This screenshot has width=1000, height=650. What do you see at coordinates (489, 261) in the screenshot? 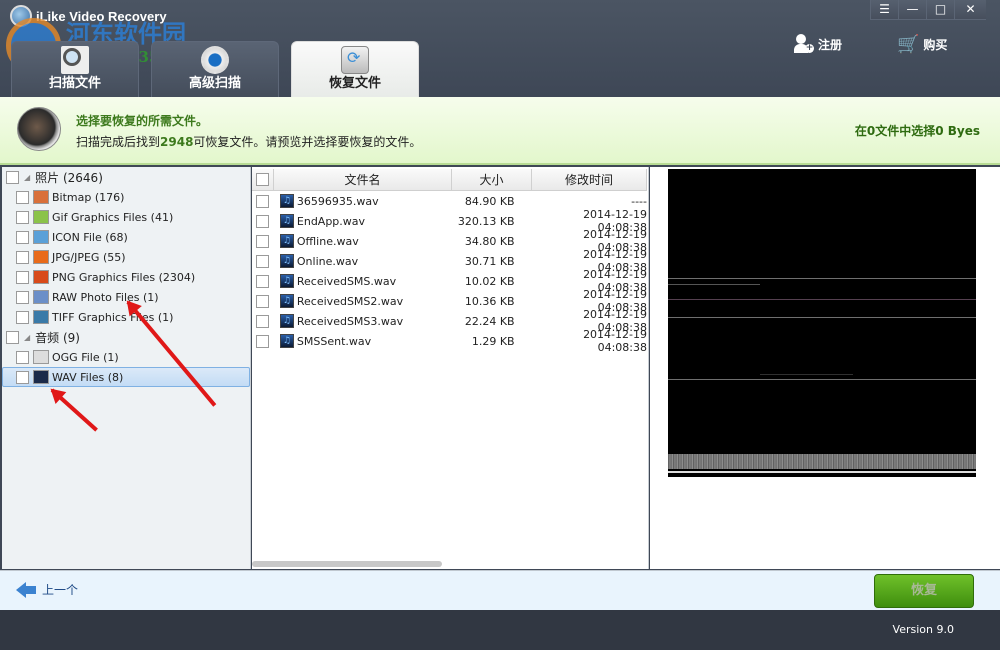
I see `file-size: 30.71 KB` at bounding box center [489, 261].